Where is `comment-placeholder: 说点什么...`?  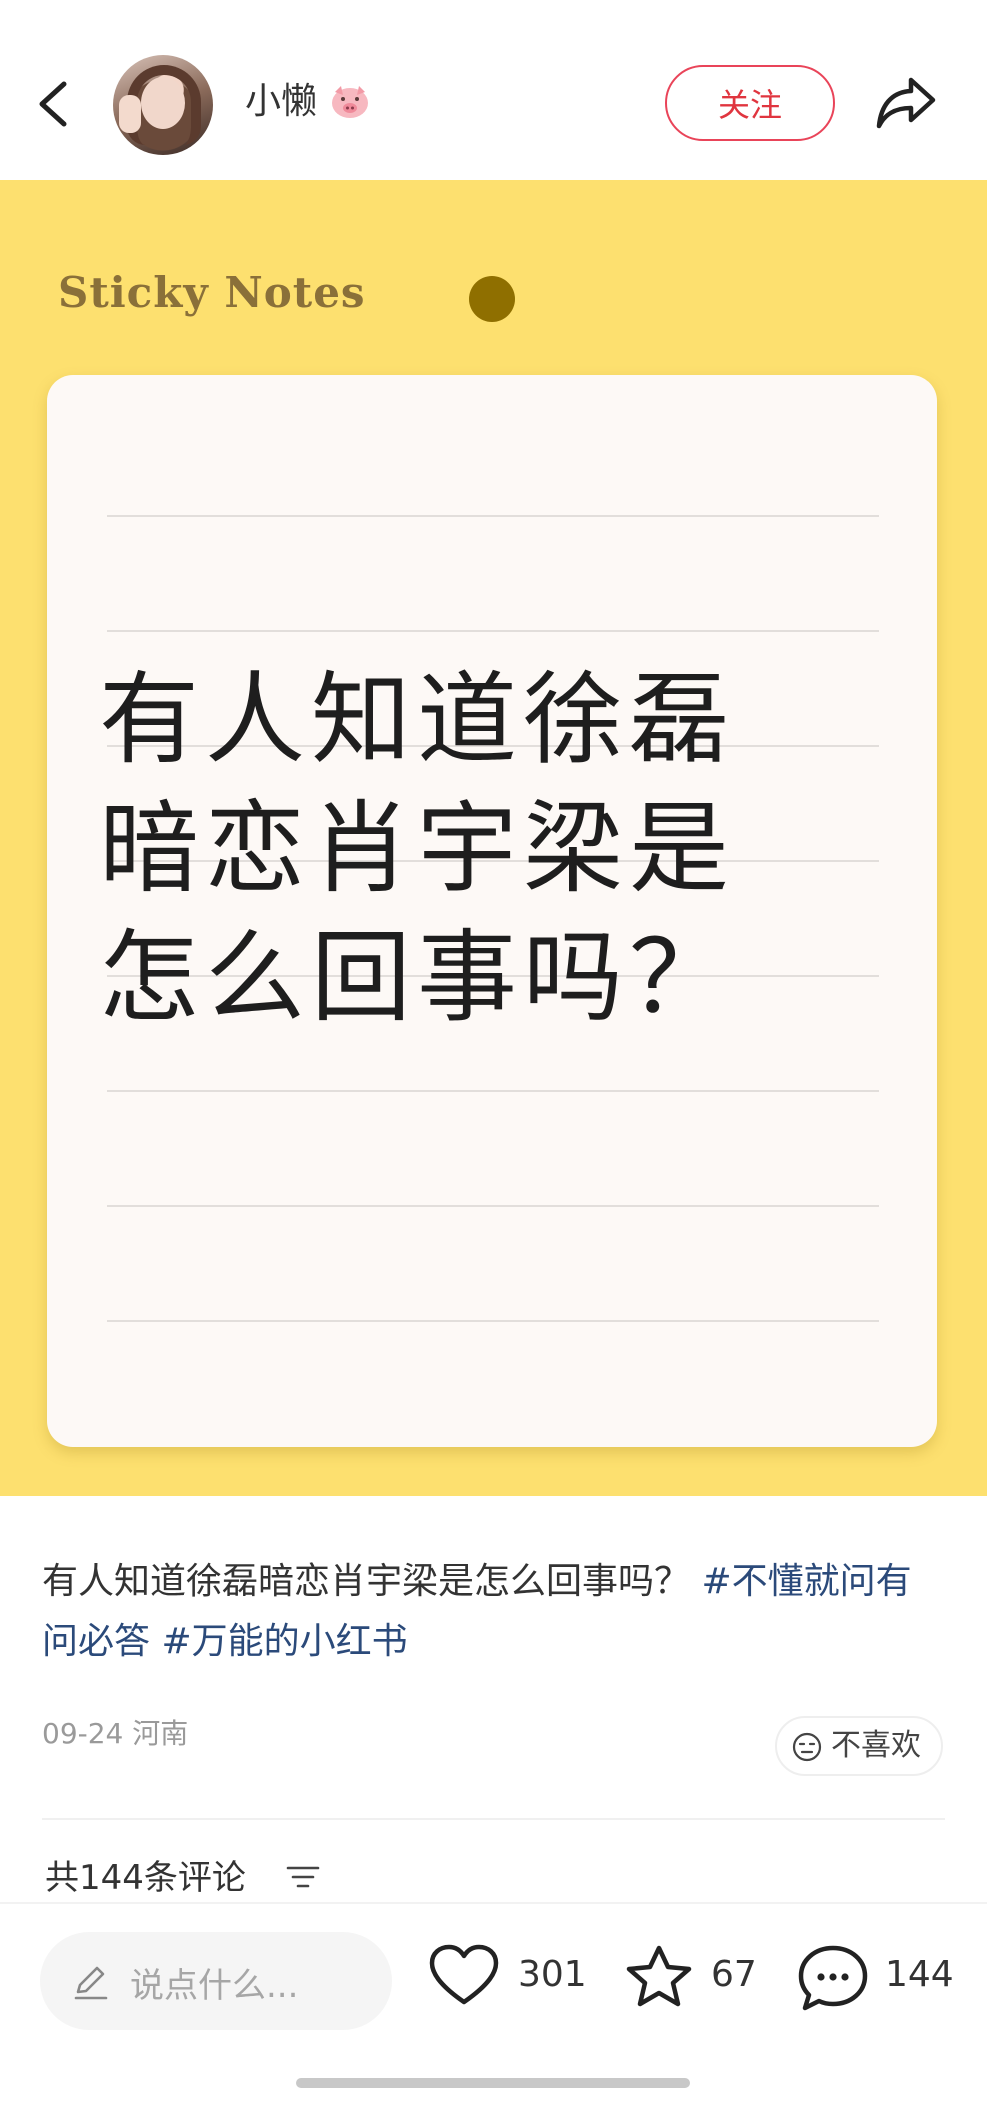 comment-placeholder: 说点什么... is located at coordinates (214, 1986).